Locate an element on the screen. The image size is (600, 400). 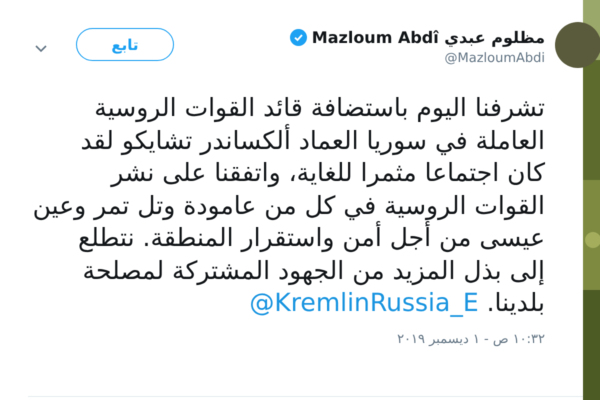
follow-button: تابع is located at coordinates (125, 44).